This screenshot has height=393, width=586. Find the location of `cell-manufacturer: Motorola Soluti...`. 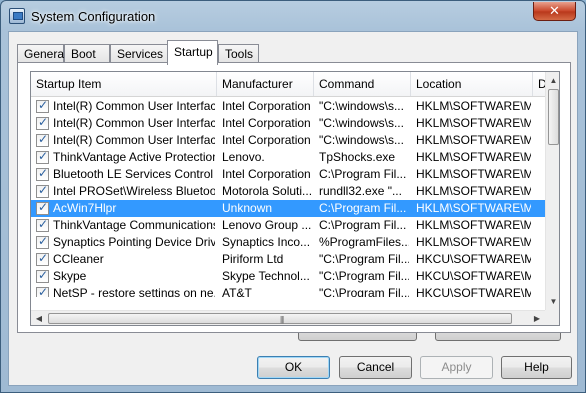

cell-manufacturer: Motorola Soluti... is located at coordinates (267, 191).